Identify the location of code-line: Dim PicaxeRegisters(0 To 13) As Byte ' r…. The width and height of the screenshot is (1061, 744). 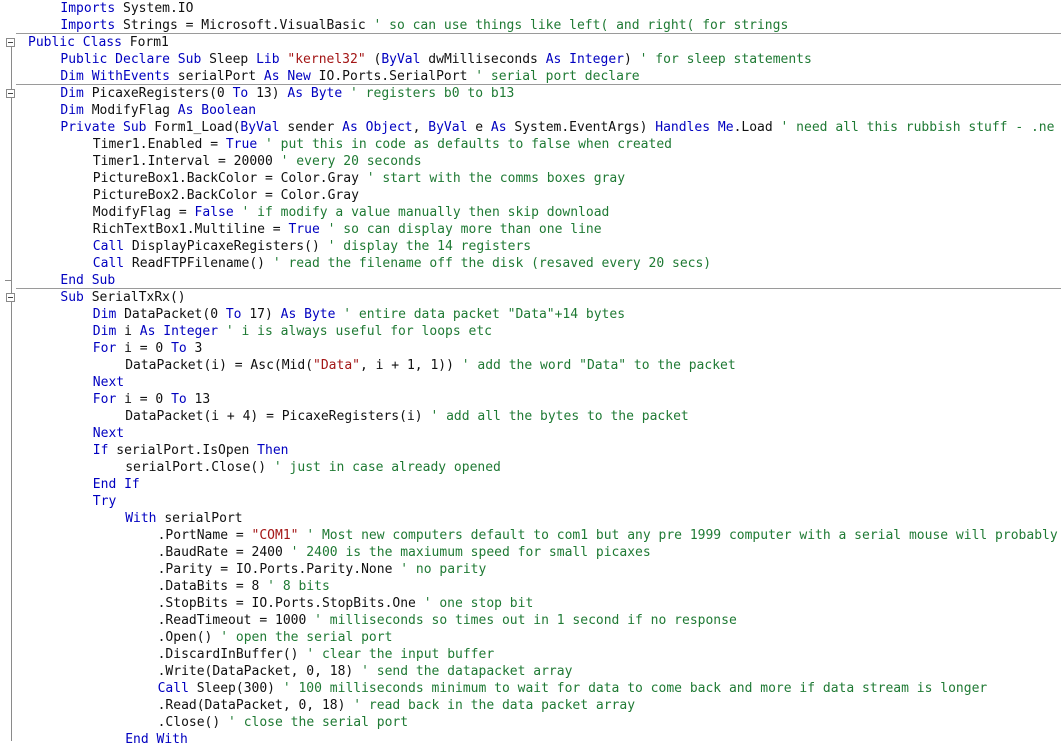
(530, 93).